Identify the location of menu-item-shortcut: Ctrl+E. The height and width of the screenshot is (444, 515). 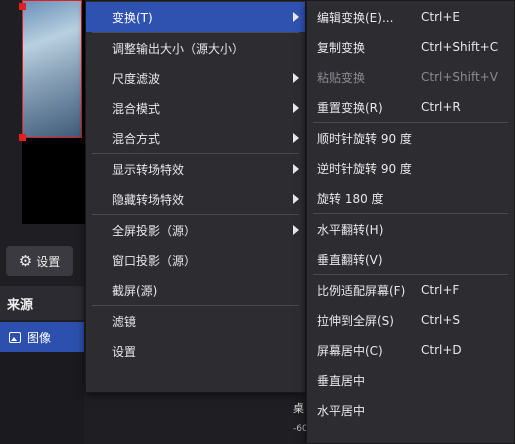
(440, 17).